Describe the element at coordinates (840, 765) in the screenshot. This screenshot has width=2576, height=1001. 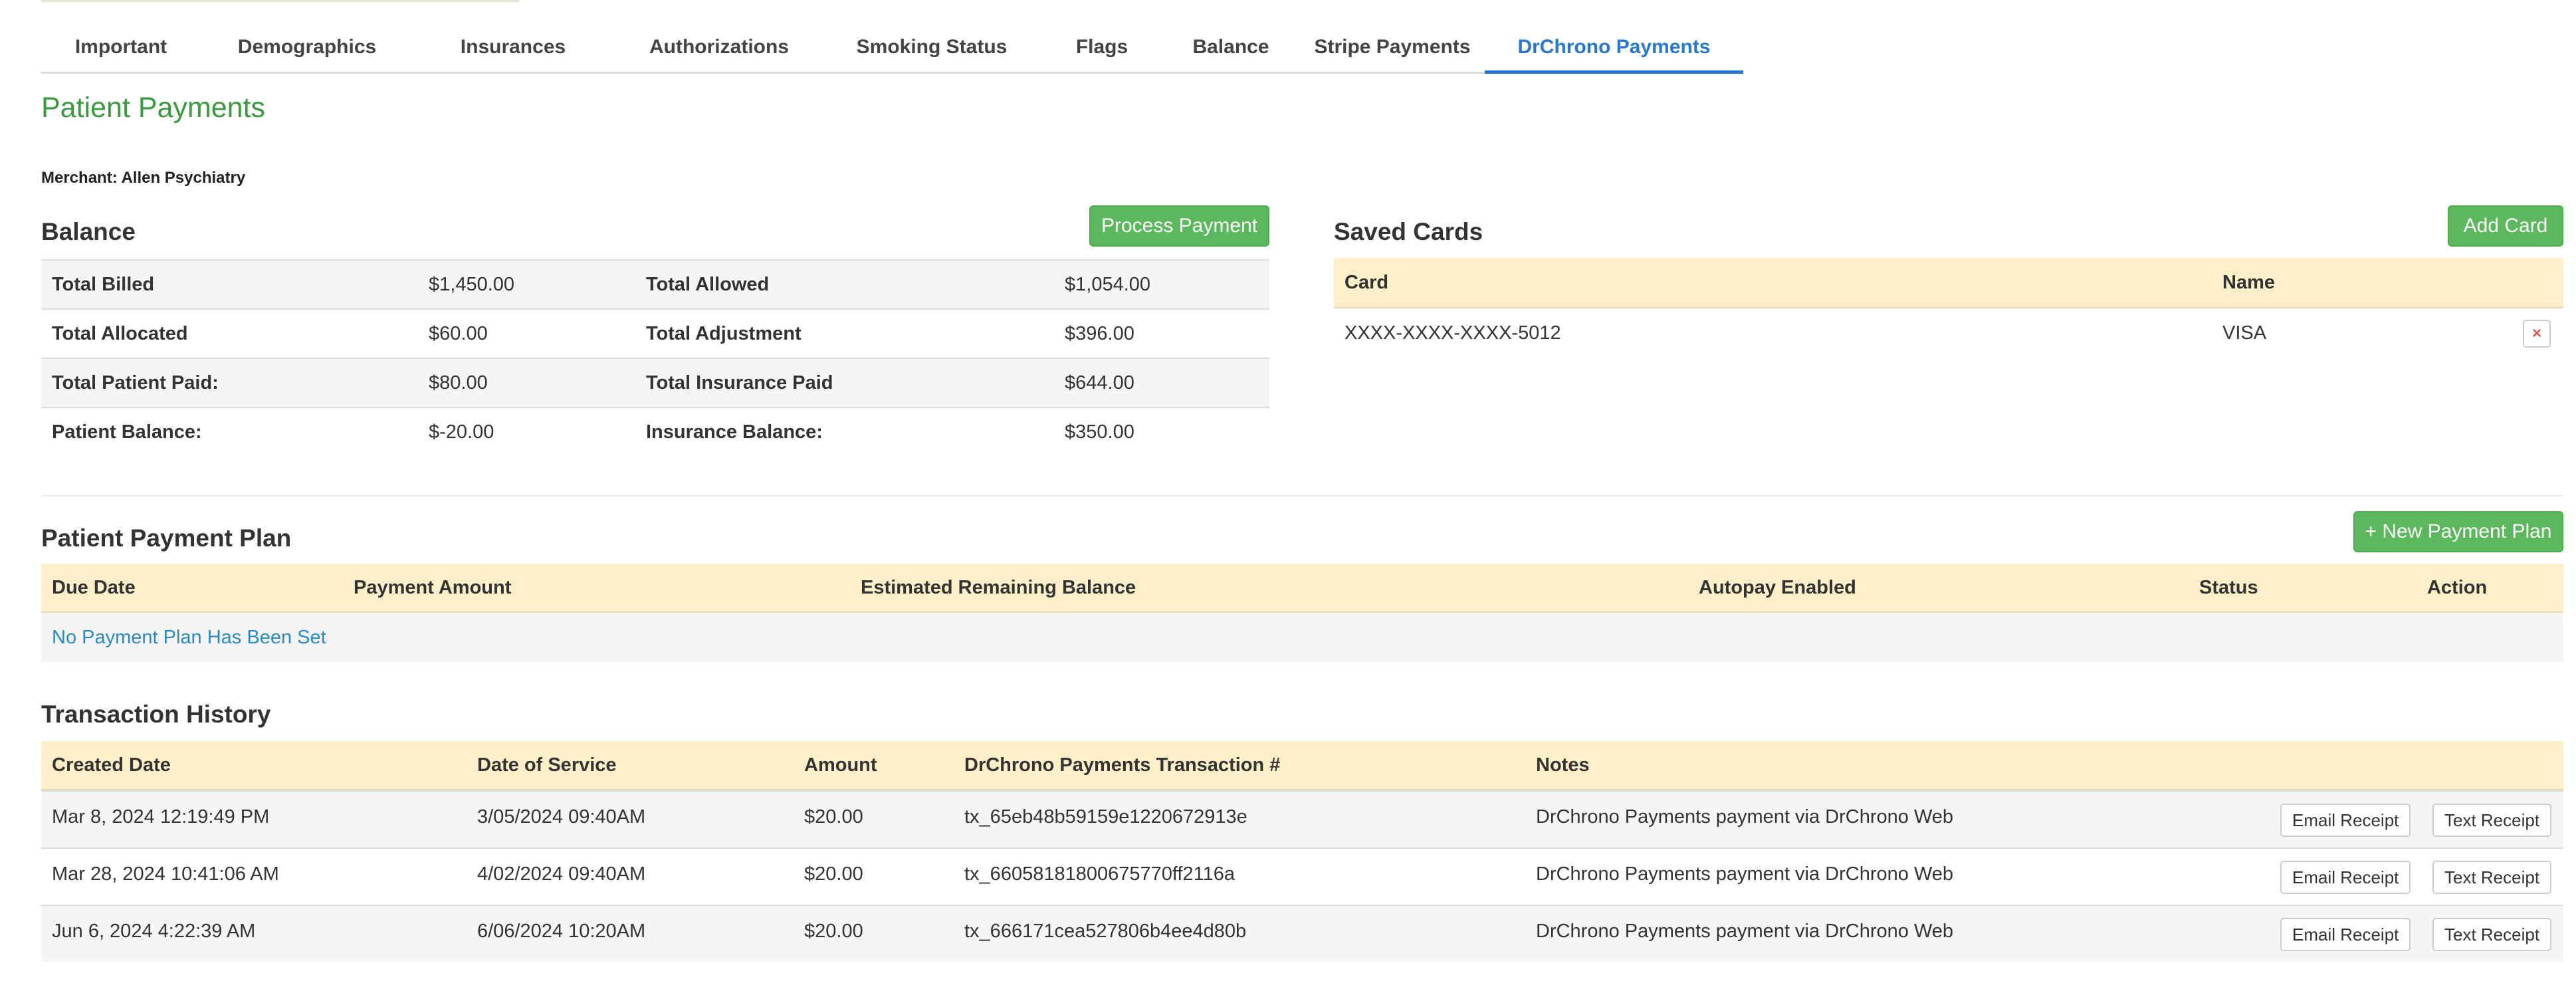
I see `amount-header: Amount` at that location.